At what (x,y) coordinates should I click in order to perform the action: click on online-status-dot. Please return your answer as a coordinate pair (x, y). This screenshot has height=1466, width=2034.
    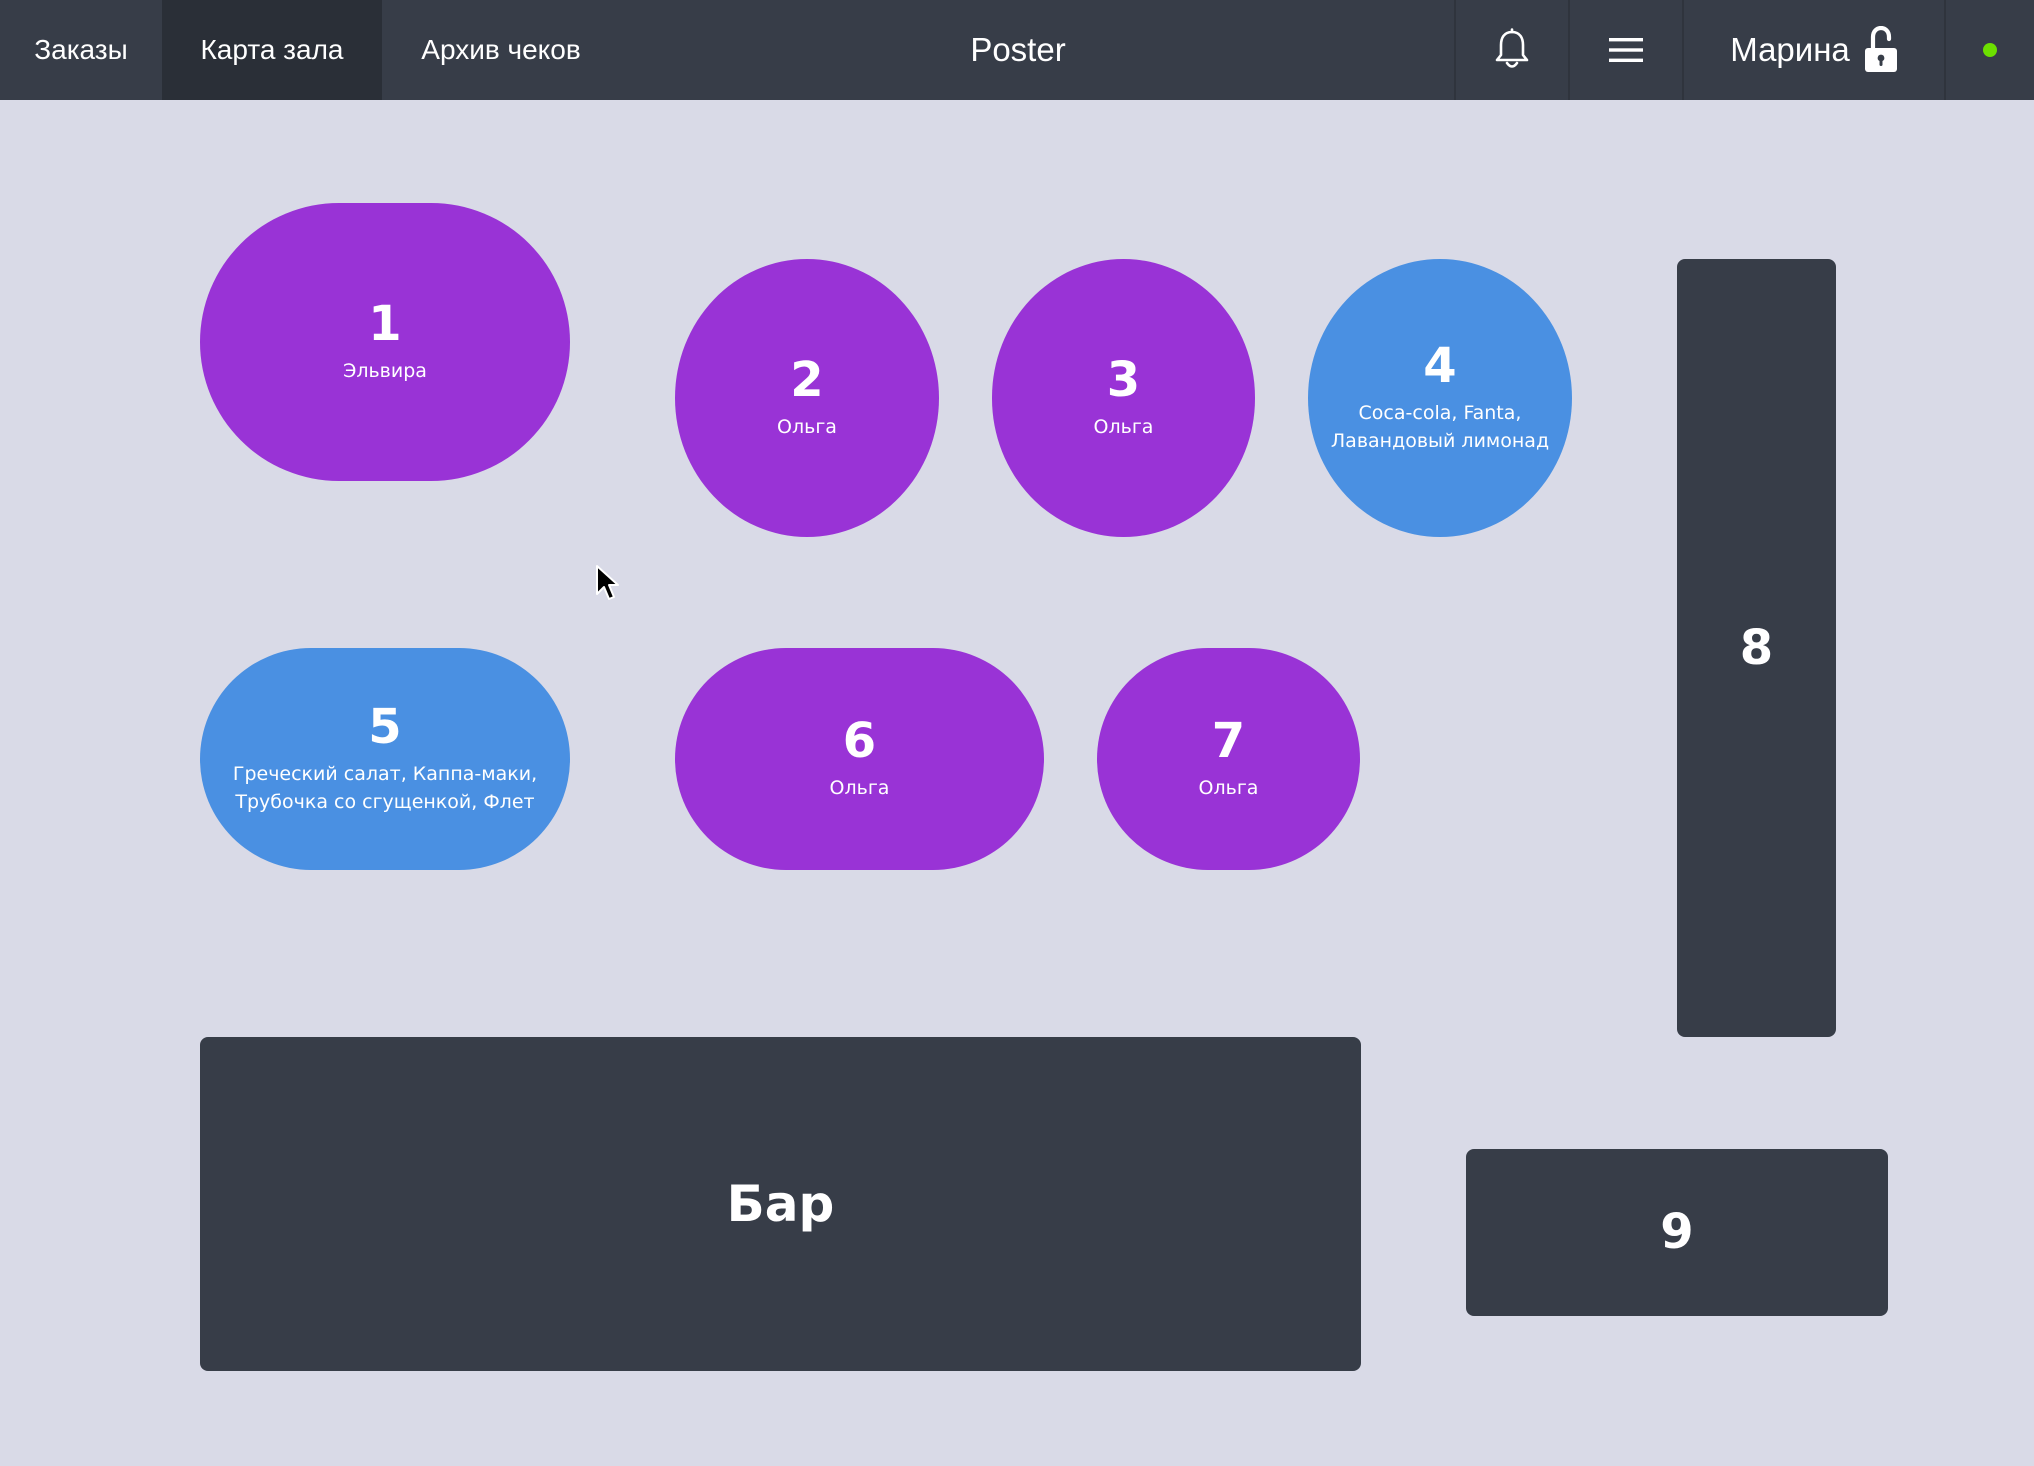
    Looking at the image, I should click on (1990, 50).